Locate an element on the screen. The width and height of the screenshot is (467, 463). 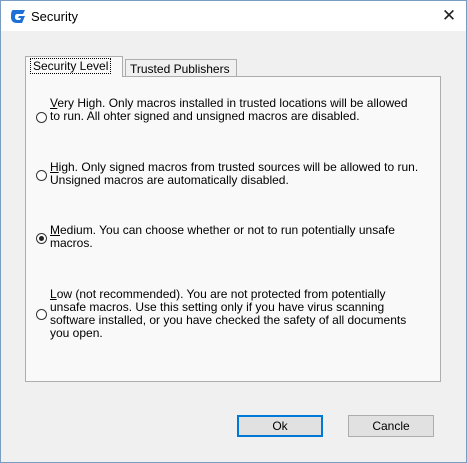
tab-trusted-publishers-label: Trusted Publishers is located at coordinates (180, 69).